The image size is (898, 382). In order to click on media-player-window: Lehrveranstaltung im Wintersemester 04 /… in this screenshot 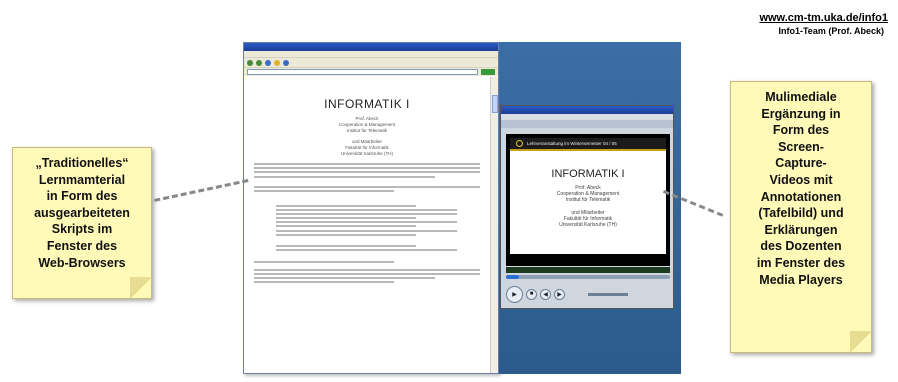, I will do `click(587, 207)`.